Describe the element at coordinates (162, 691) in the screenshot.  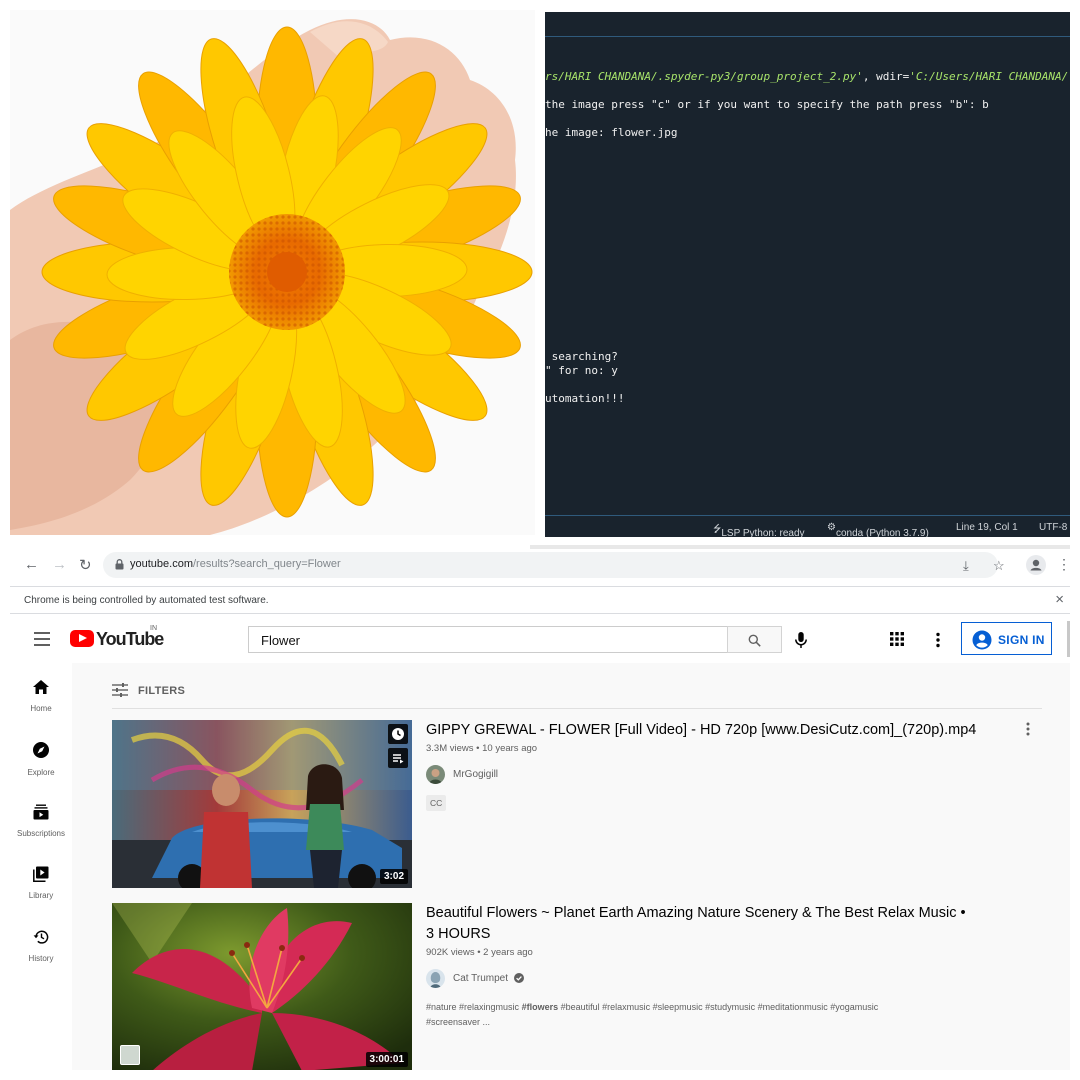
I see `filters-label: FILTERS` at that location.